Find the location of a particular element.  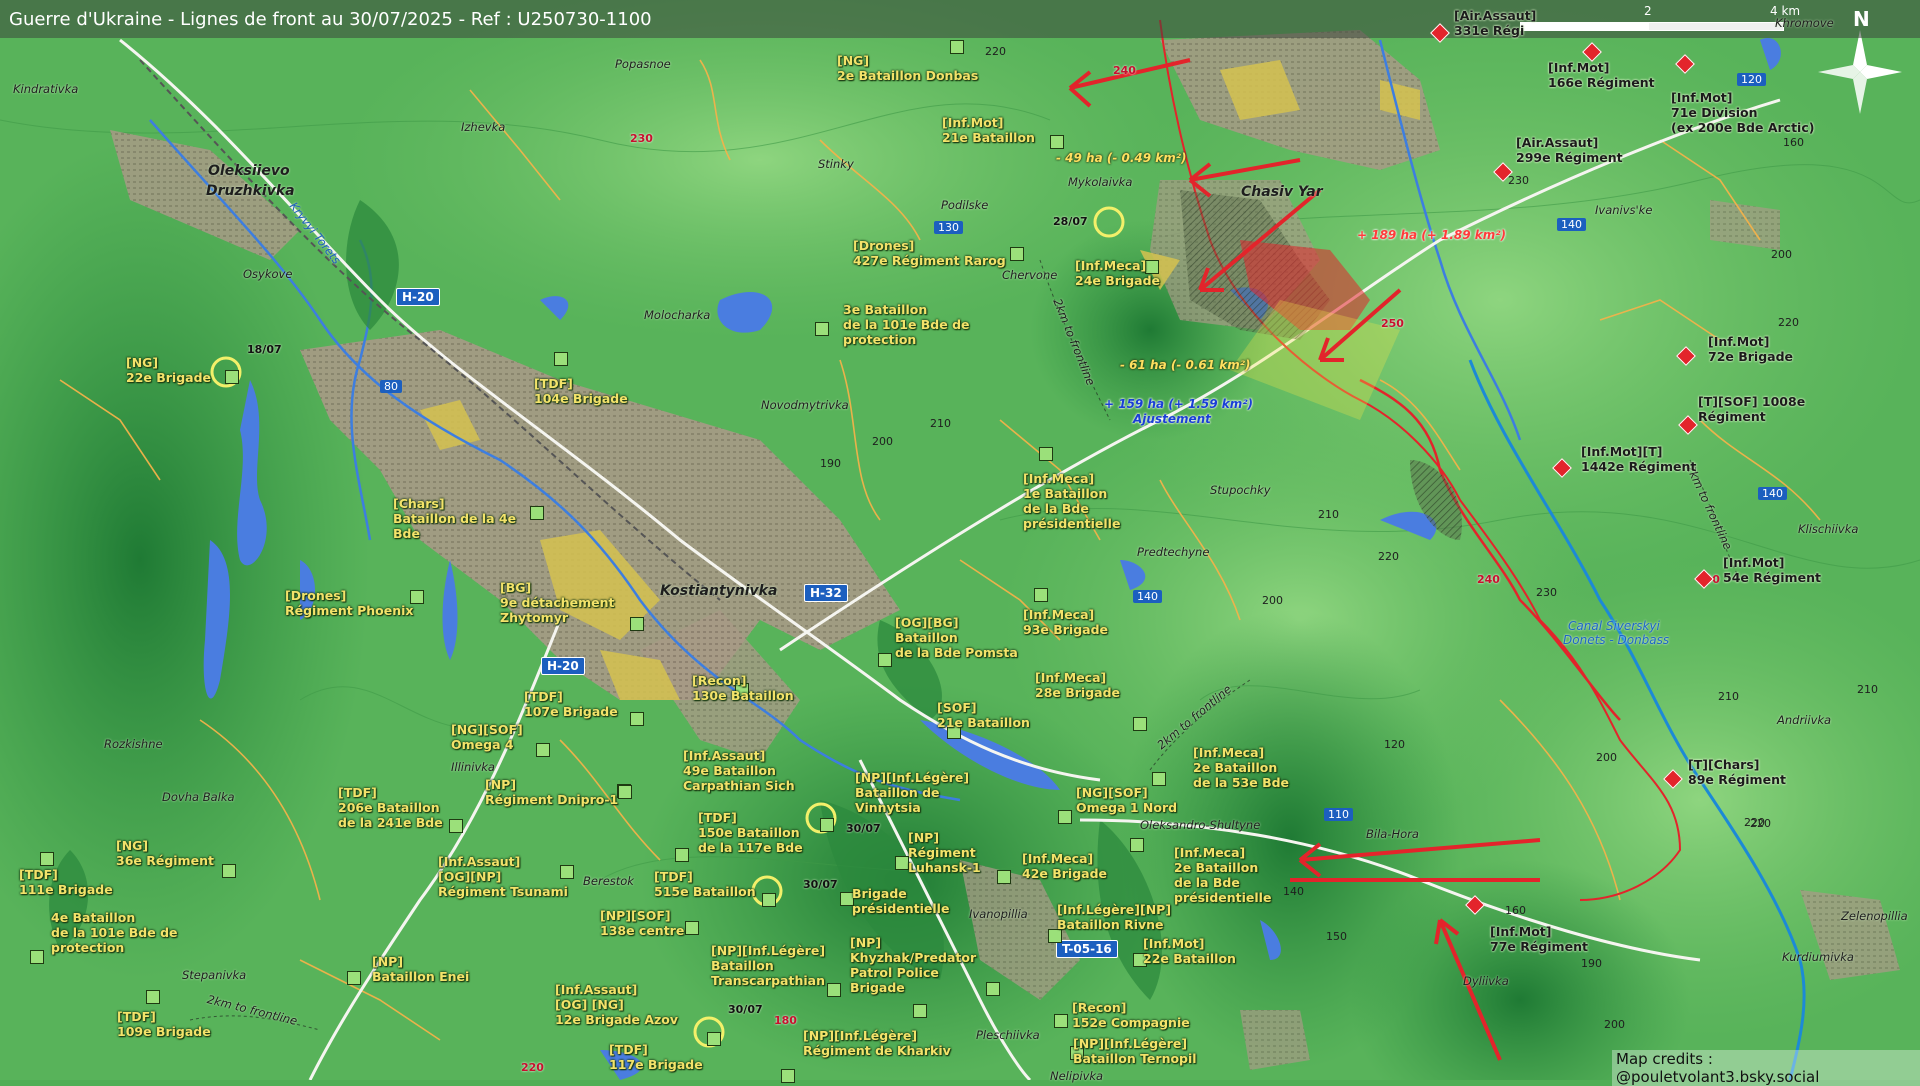

ru-unit-label-7: [Inf.Mot] 54e Régiment is located at coordinates (1772, 570).